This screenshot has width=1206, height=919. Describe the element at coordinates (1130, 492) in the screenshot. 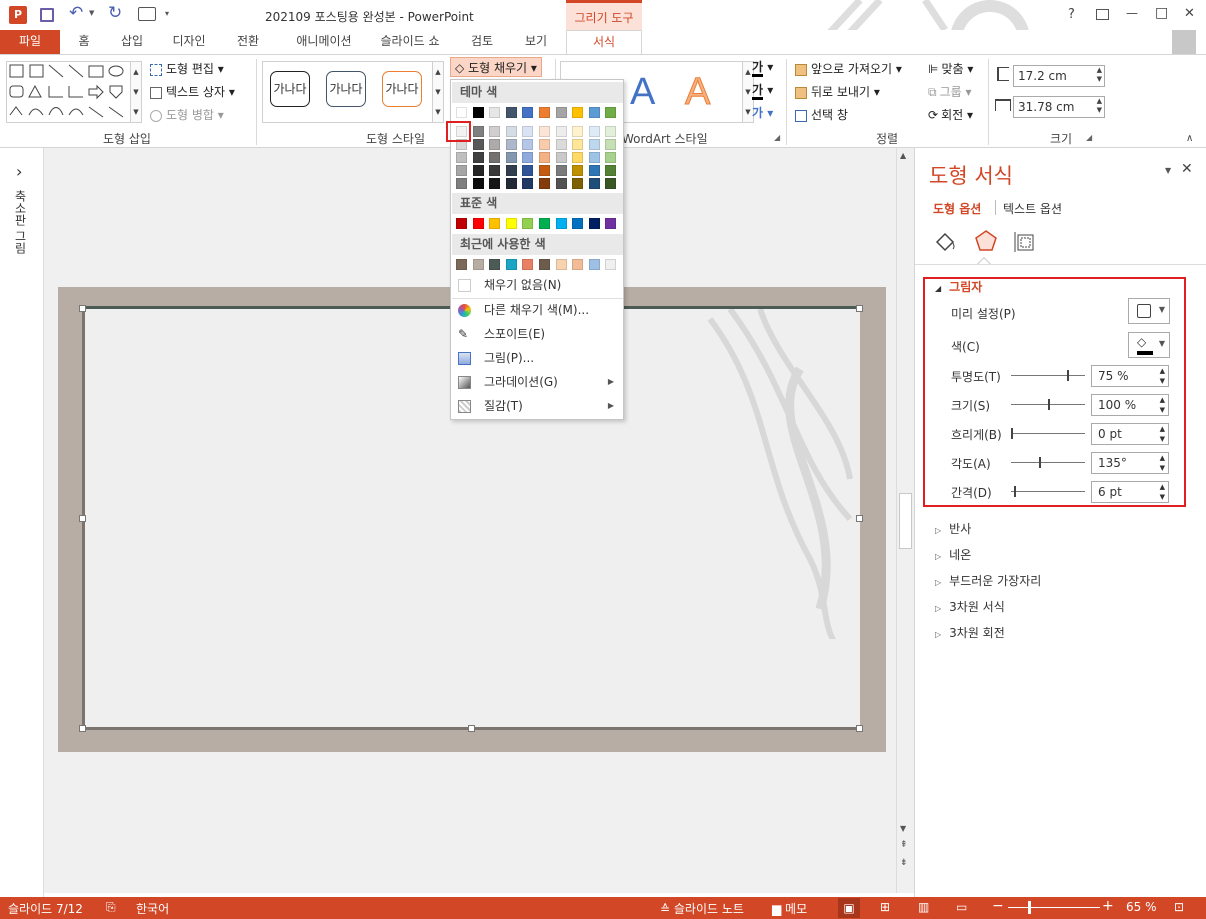

I see `shadow-value-input: 6 pt ▲ ▼` at that location.